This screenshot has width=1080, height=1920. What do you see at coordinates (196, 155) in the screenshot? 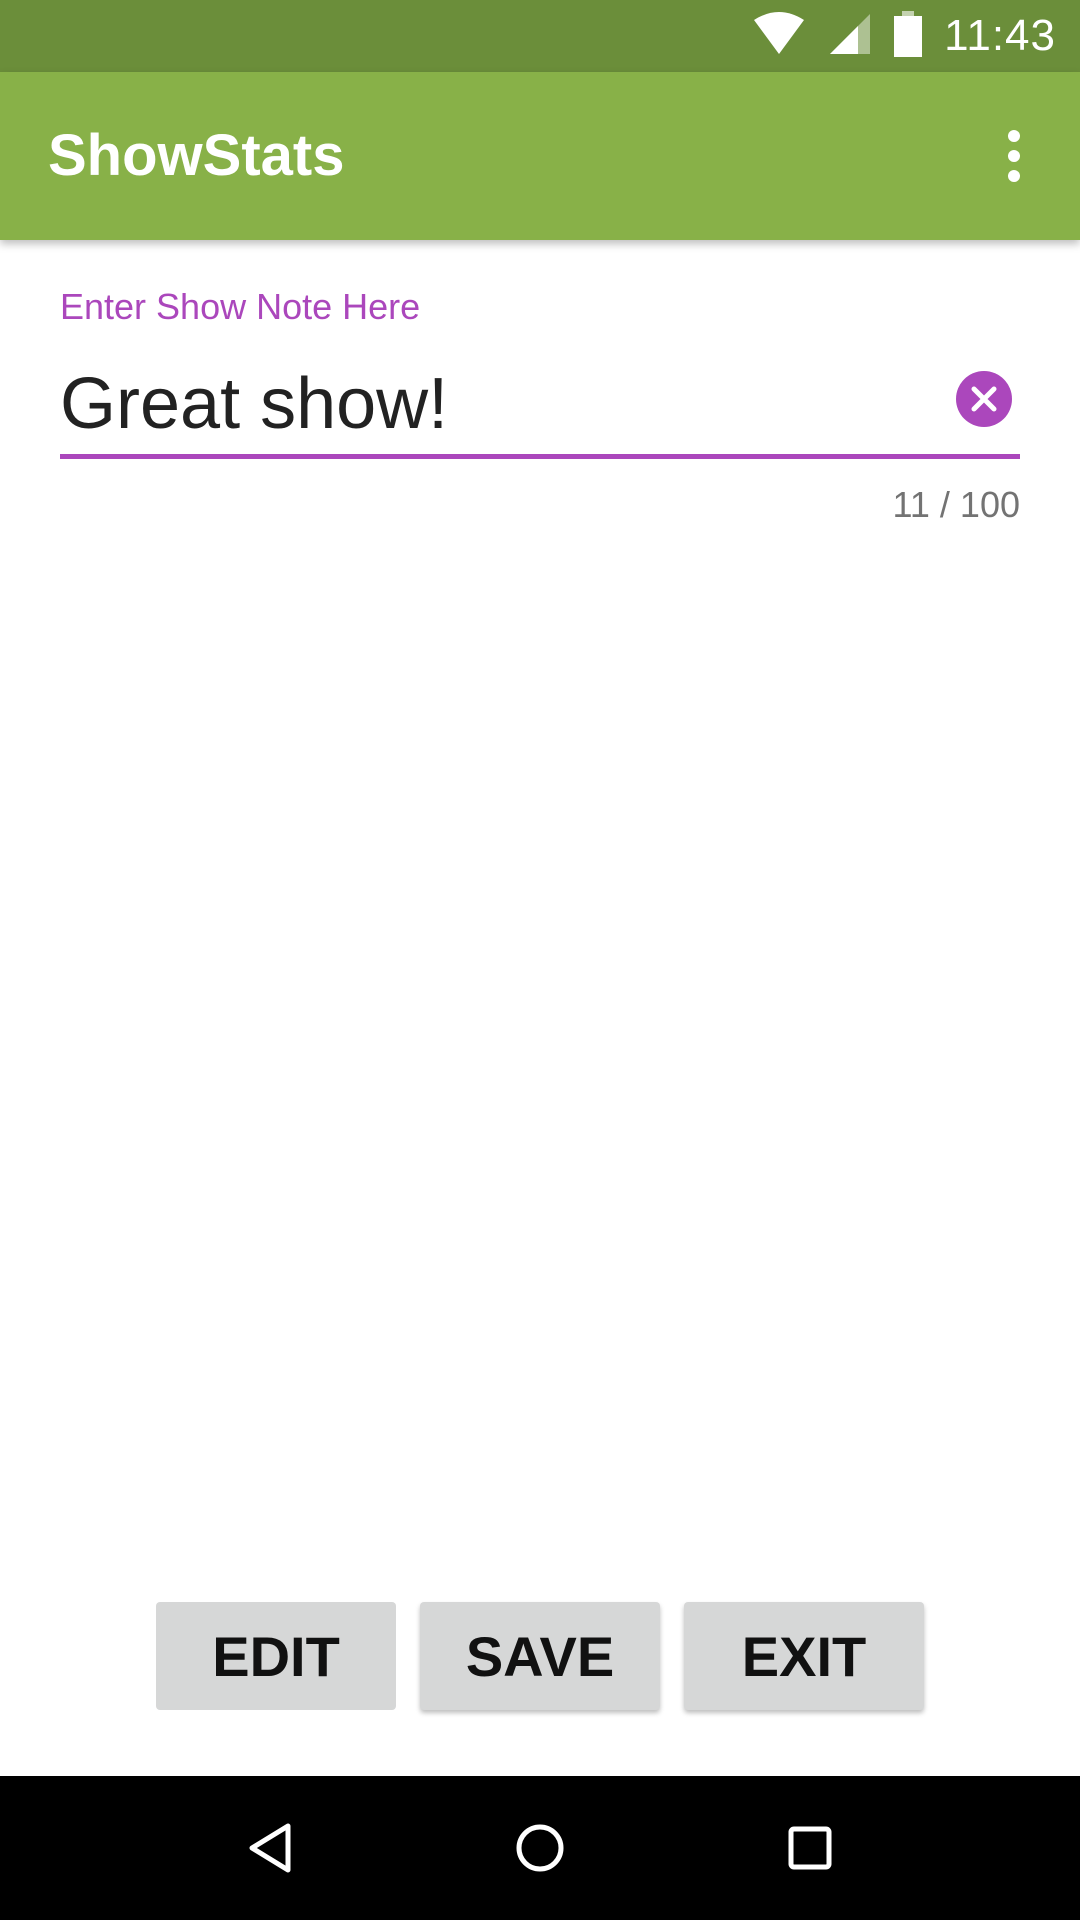
I see `app-title: ShowStats` at bounding box center [196, 155].